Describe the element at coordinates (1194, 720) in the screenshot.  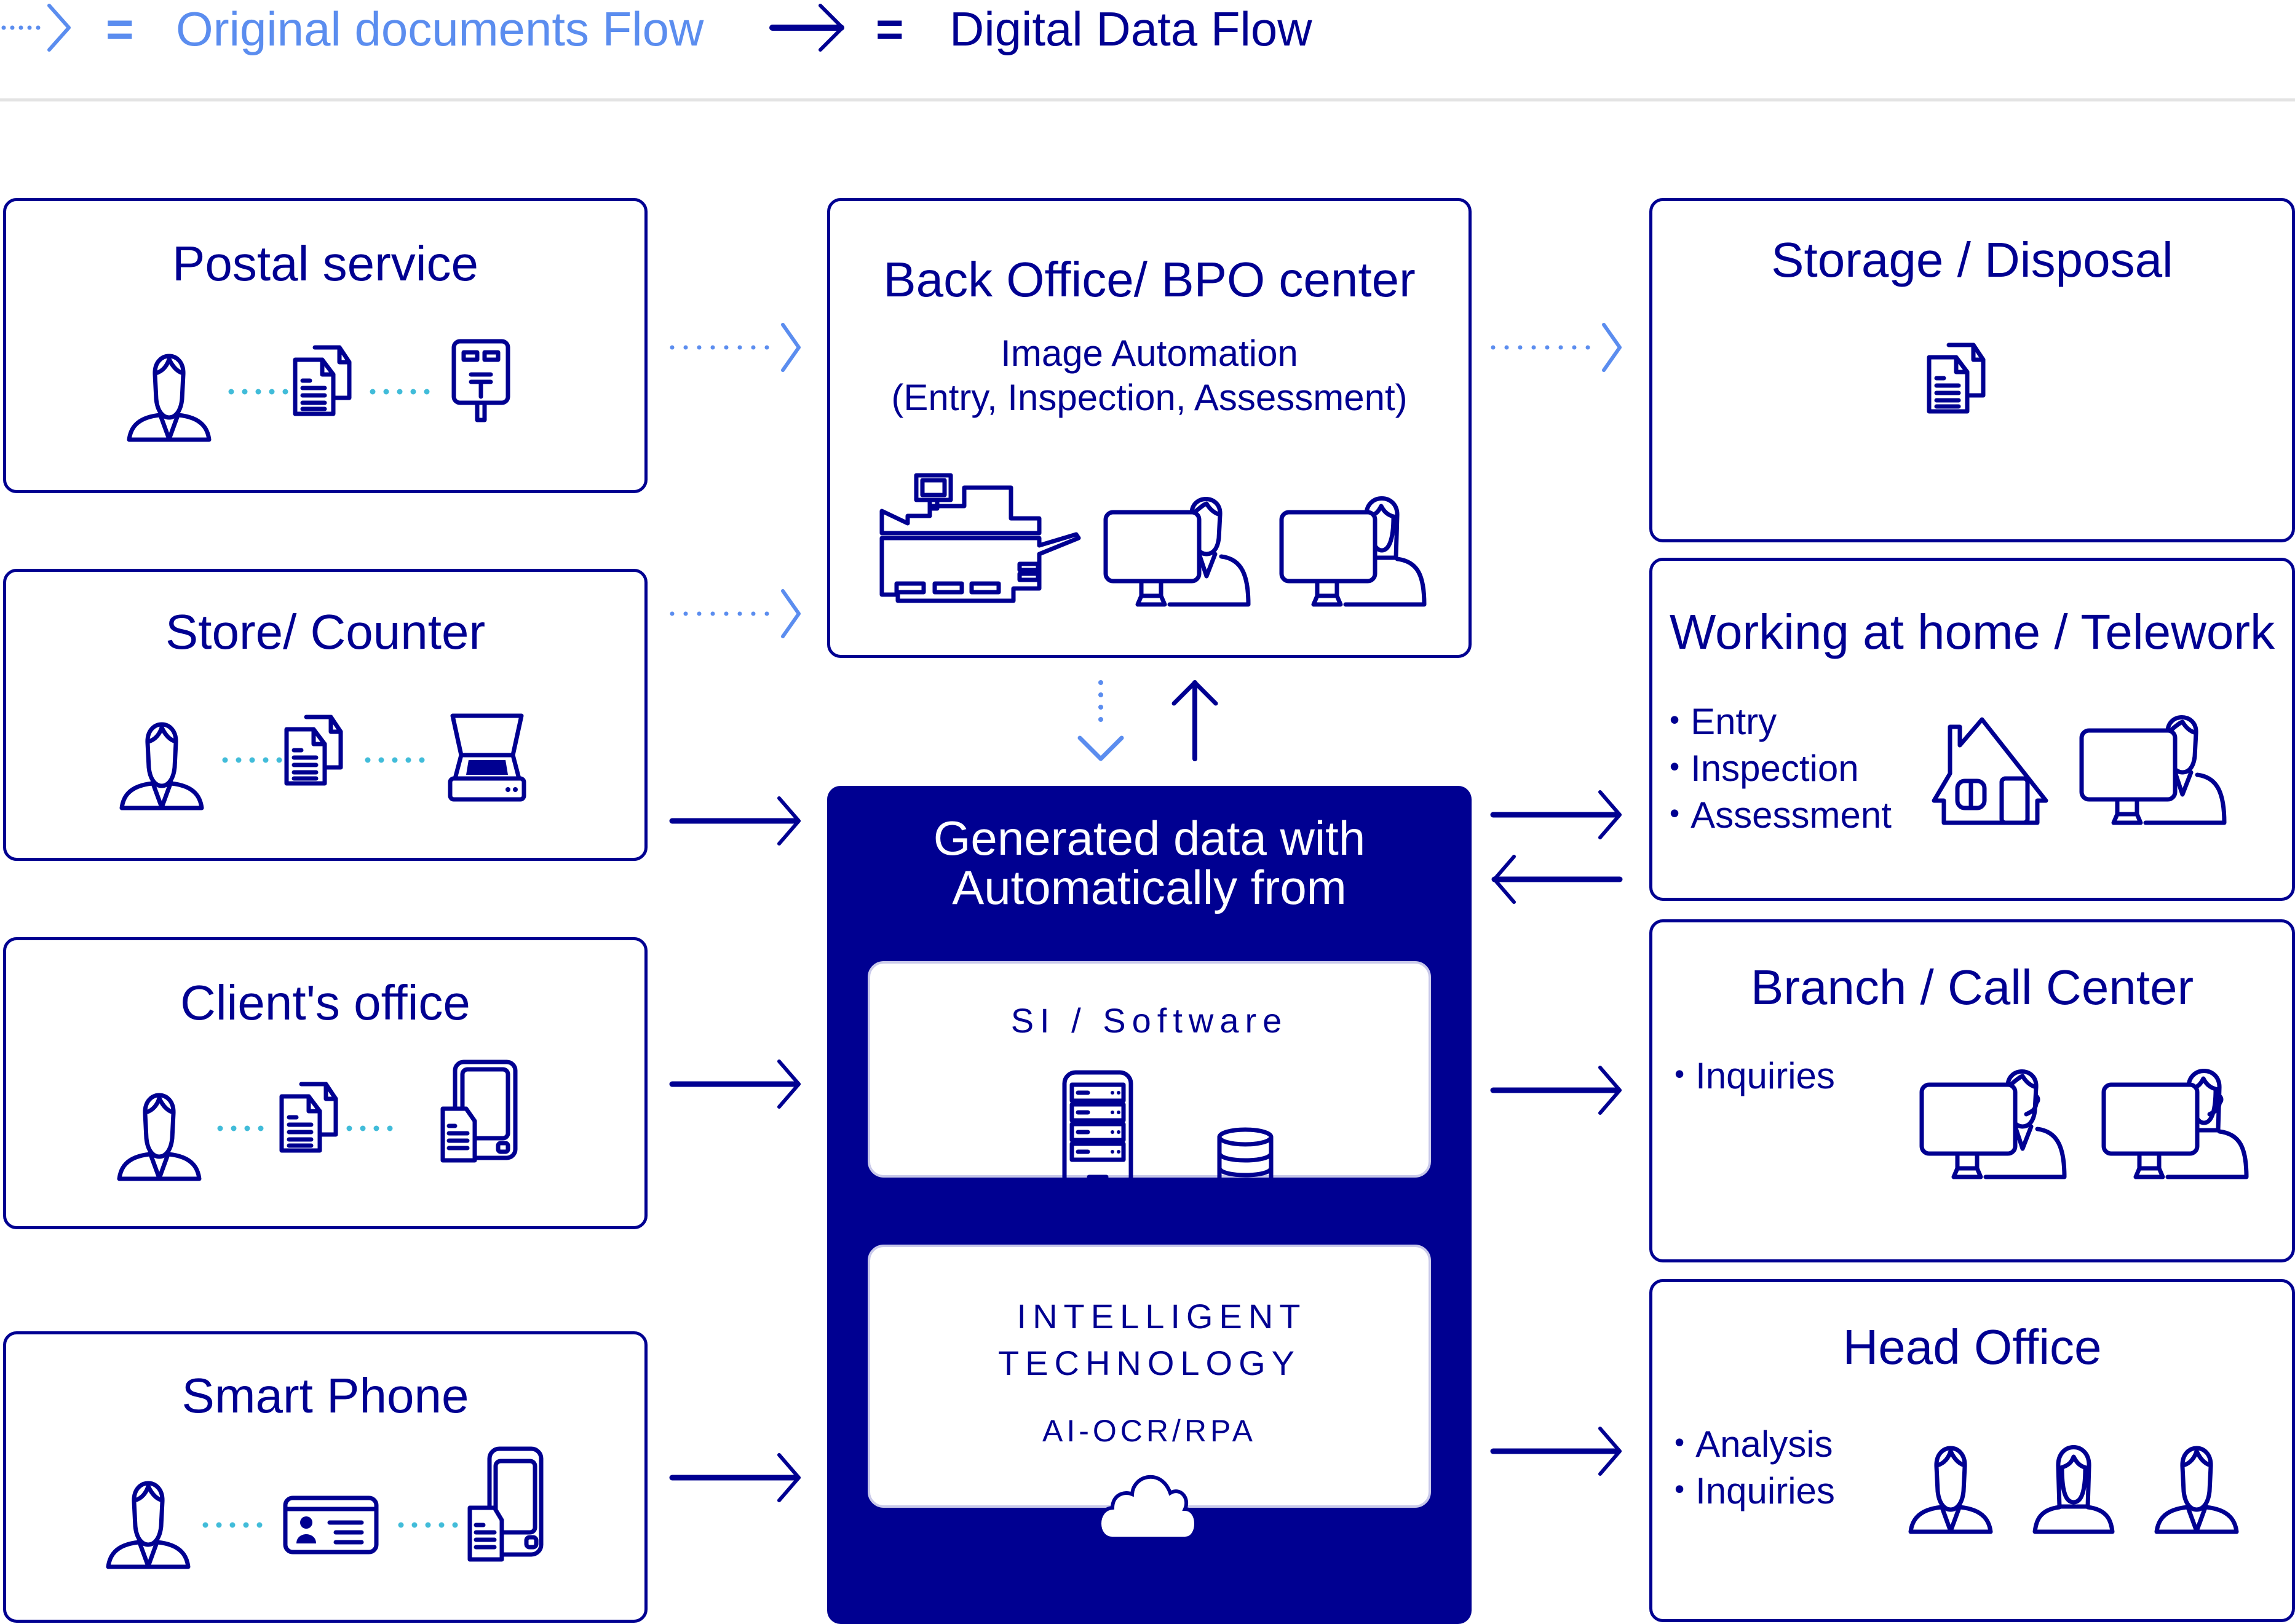
I see `arrow-generated-to-bpo` at that location.